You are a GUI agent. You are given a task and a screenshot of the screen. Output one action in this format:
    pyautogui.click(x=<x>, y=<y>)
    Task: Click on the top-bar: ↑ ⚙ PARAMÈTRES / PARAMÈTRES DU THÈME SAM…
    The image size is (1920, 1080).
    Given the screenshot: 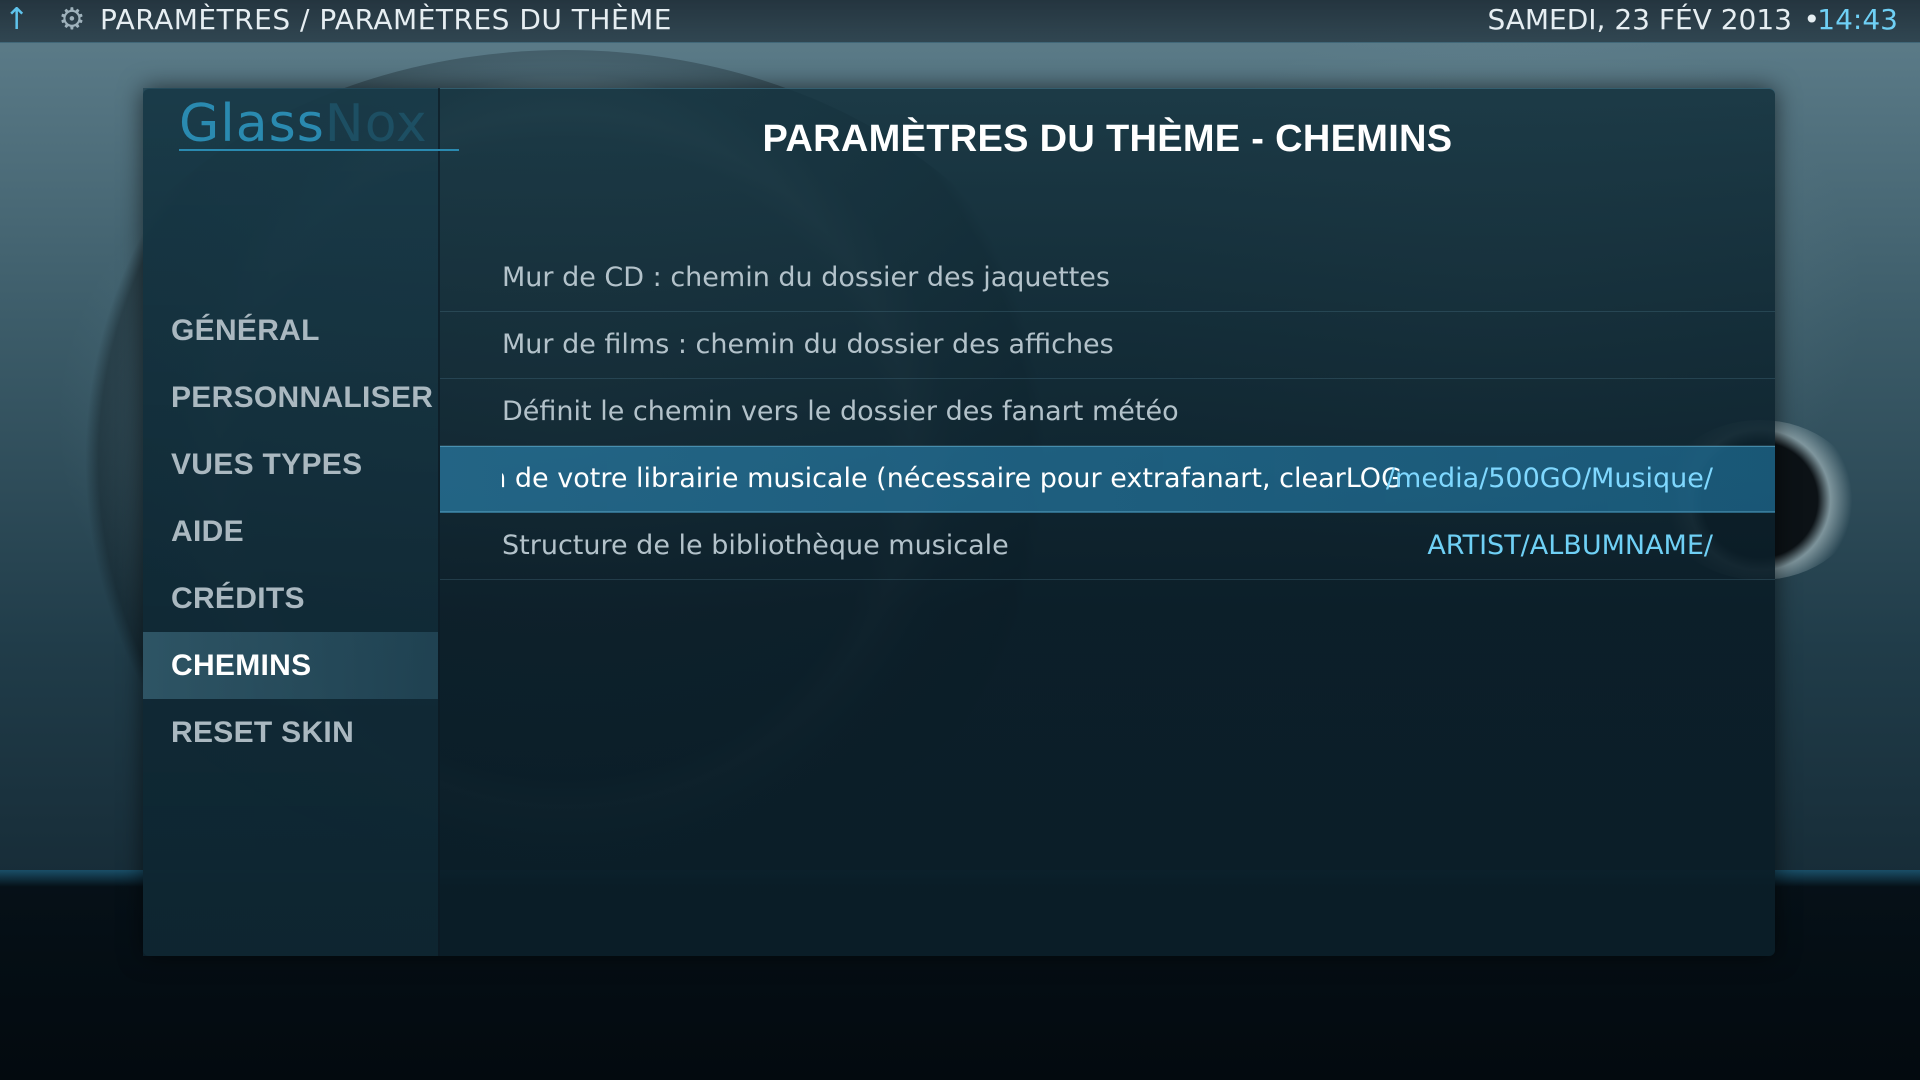 What is the action you would take?
    pyautogui.click(x=960, y=21)
    